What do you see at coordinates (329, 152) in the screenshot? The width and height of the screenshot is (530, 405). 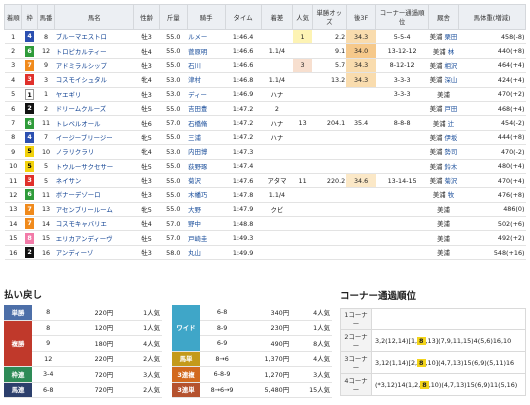 I see `win-odds` at bounding box center [329, 152].